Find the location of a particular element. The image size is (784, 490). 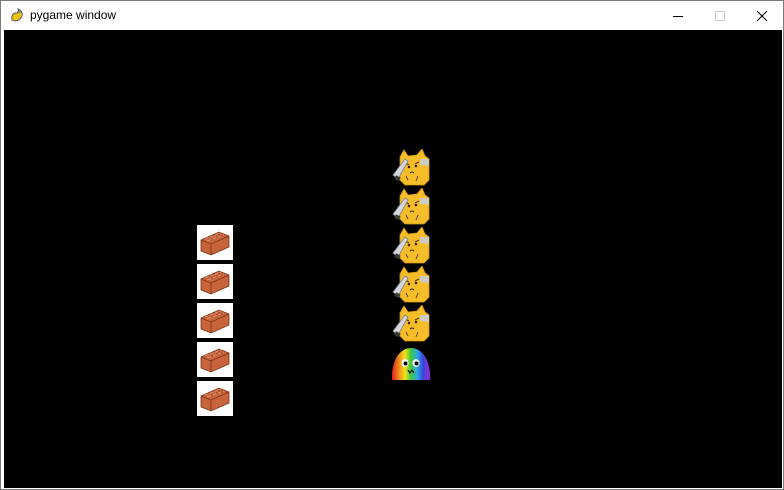

close-icon is located at coordinates (762, 15).